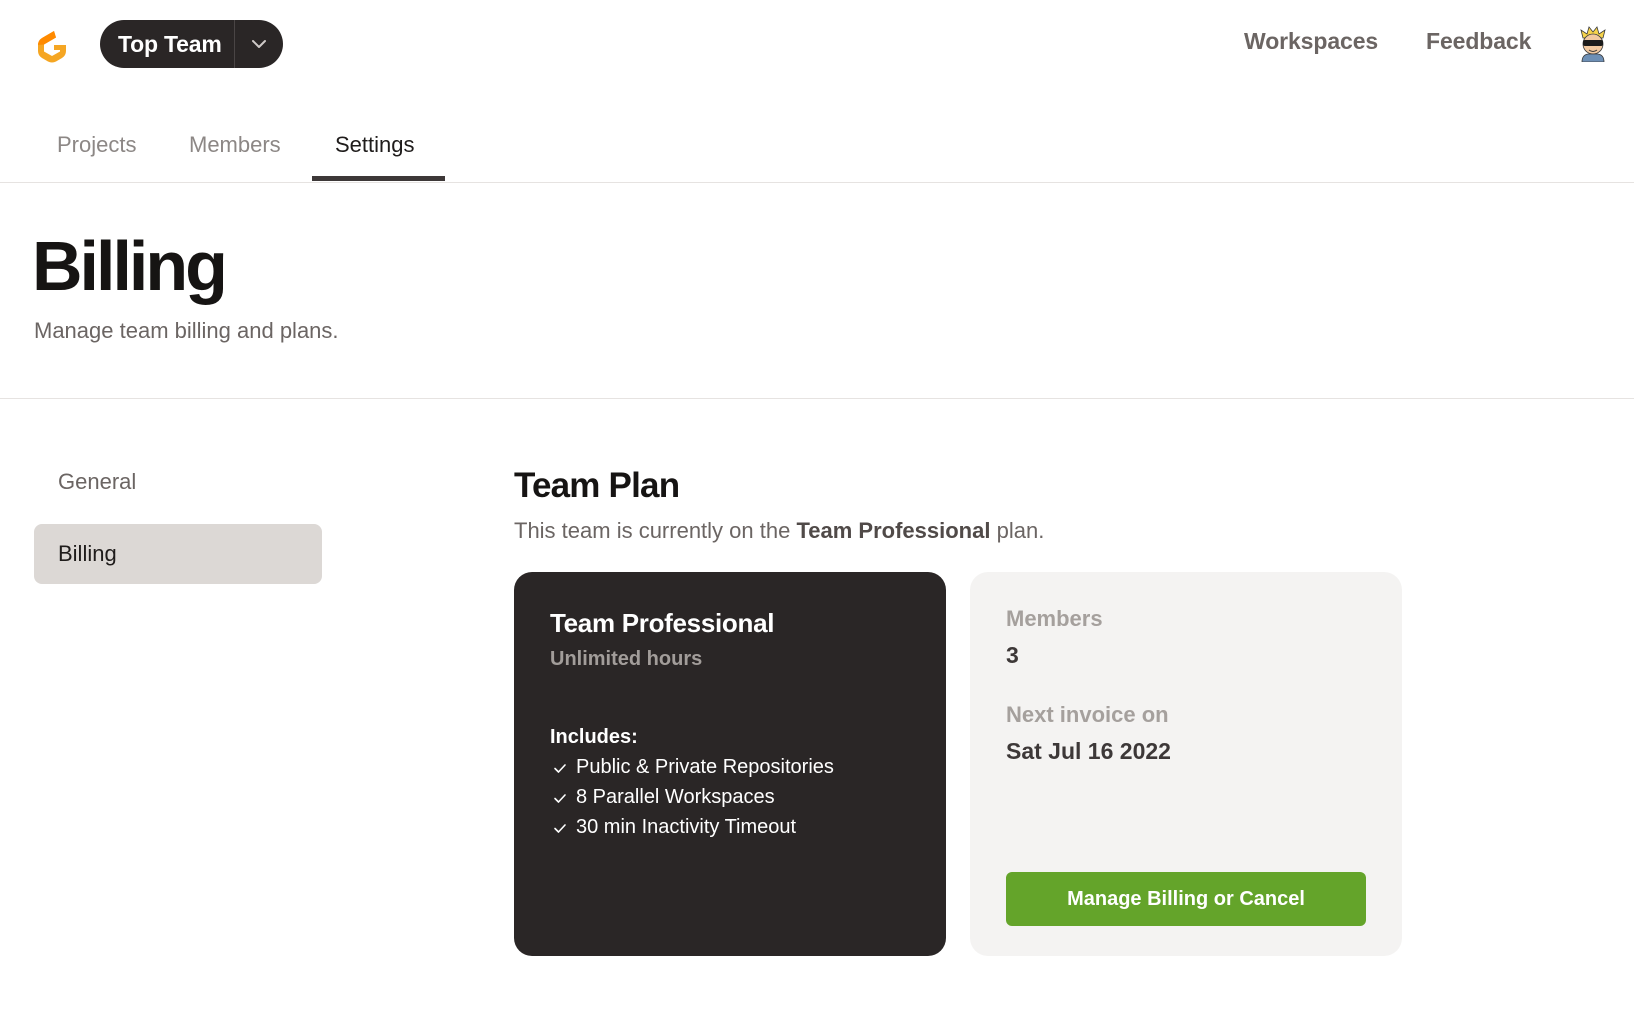 This screenshot has height=1017, width=1634. Describe the element at coordinates (178, 554) in the screenshot. I see `sidebar-item-billing: Billing` at that location.